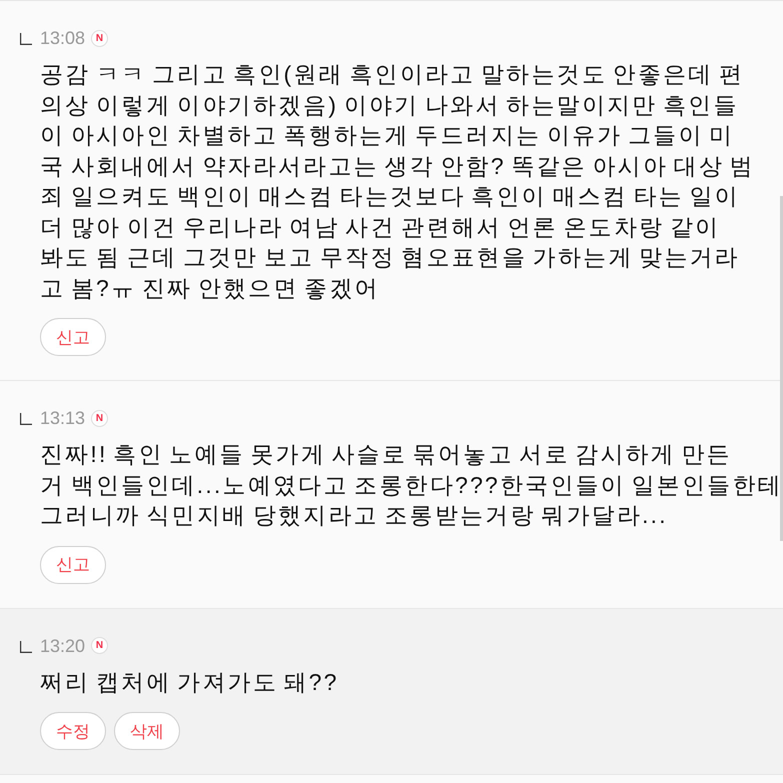 The width and height of the screenshot is (783, 783). I want to click on comment-action-button: 수정, so click(73, 731).